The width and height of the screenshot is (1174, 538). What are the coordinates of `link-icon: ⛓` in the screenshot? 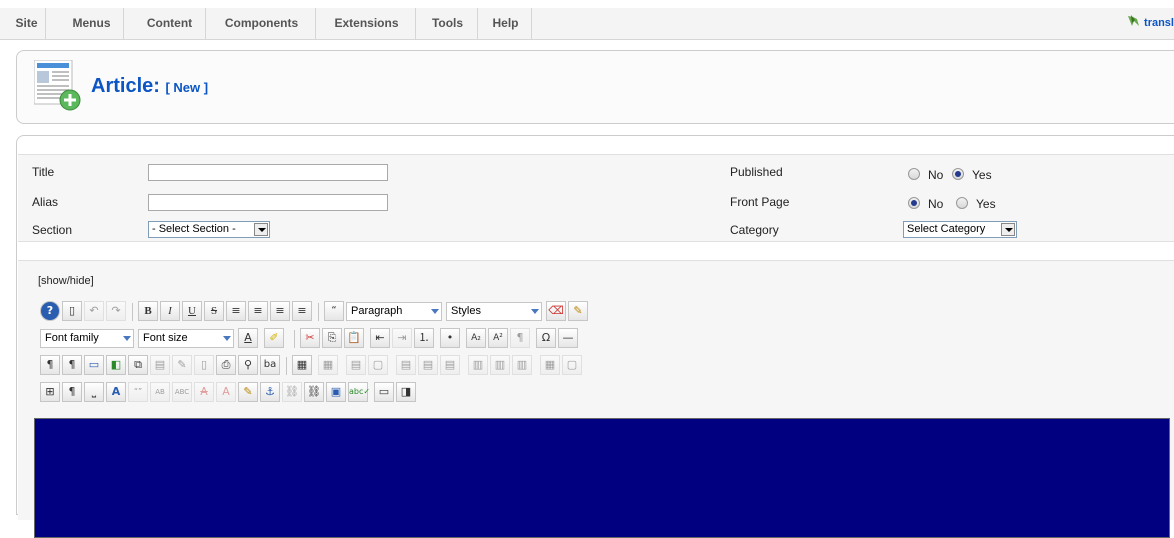 It's located at (314, 392).